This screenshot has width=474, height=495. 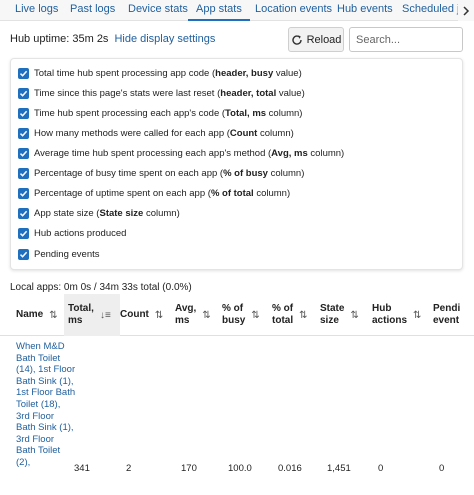 What do you see at coordinates (59, 39) in the screenshot?
I see `hub-uptime-text: Hub uptime: 35m 2s` at bounding box center [59, 39].